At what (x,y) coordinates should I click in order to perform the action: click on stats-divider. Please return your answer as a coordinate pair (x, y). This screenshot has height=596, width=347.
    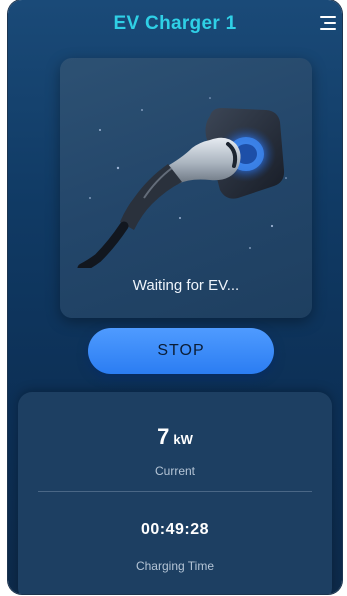
    Looking at the image, I should click on (175, 491).